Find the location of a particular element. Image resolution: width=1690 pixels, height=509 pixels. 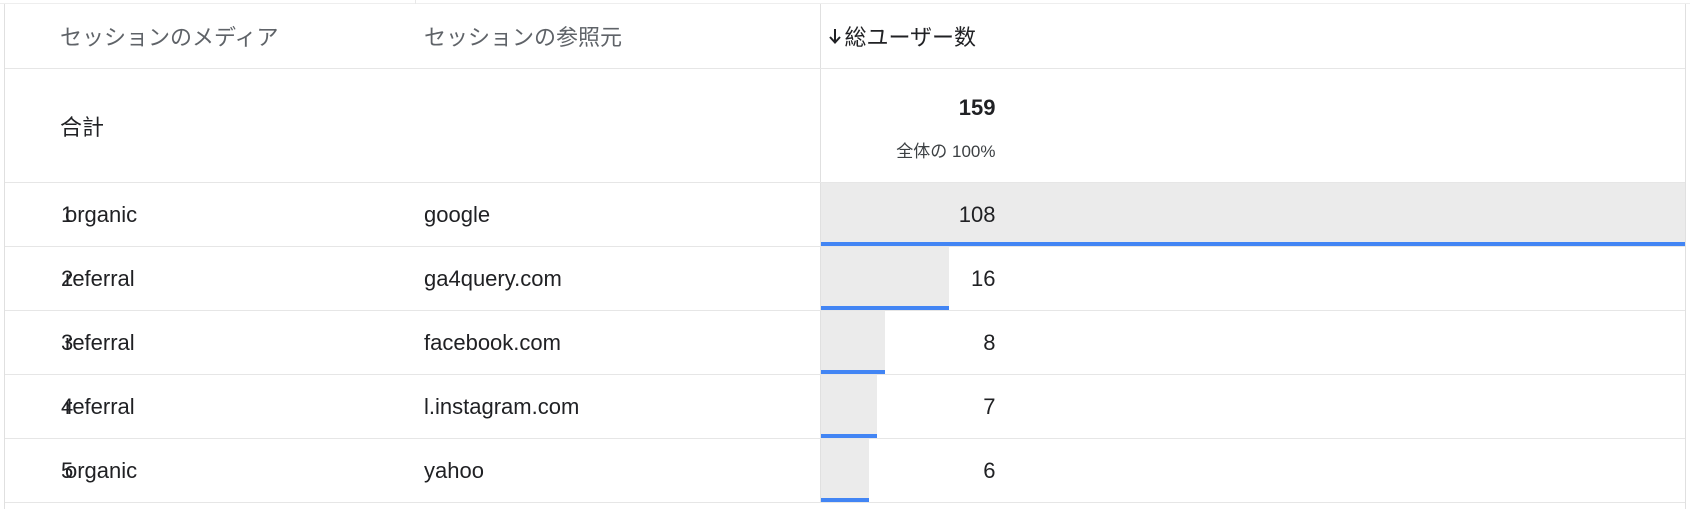

table-row: 3 referral facebook.com 8 is located at coordinates (845, 342).